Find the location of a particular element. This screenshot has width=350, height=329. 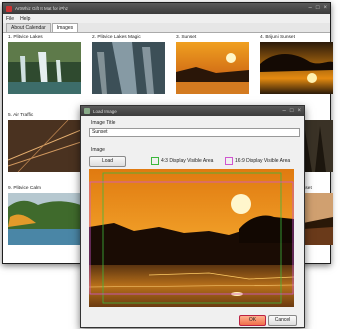

thumbnail: 3. Sunset is located at coordinates (212, 65).